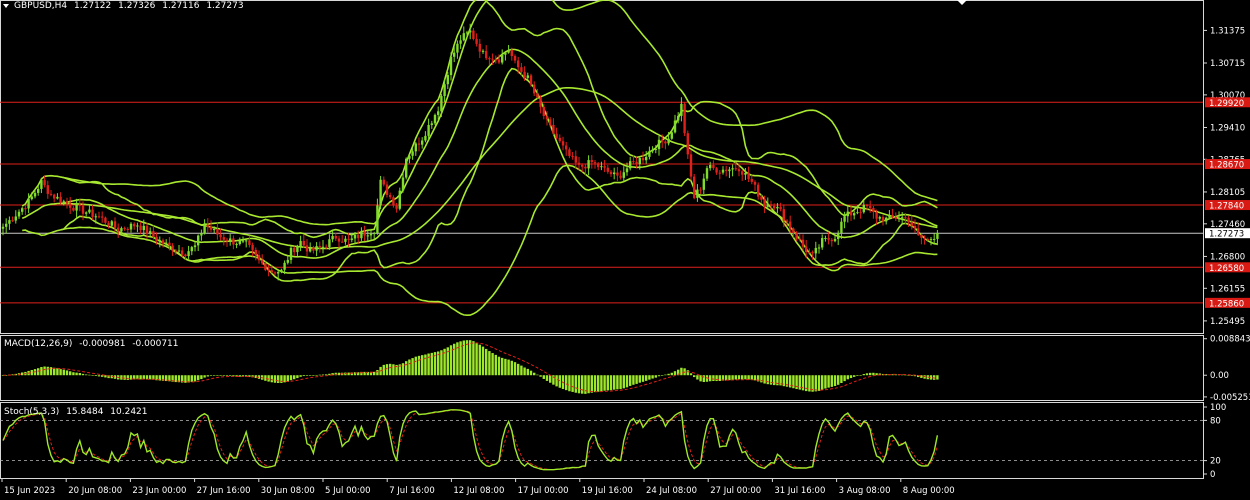  I want to click on time-tick-label: 7 Jul 16:00, so click(412, 491).